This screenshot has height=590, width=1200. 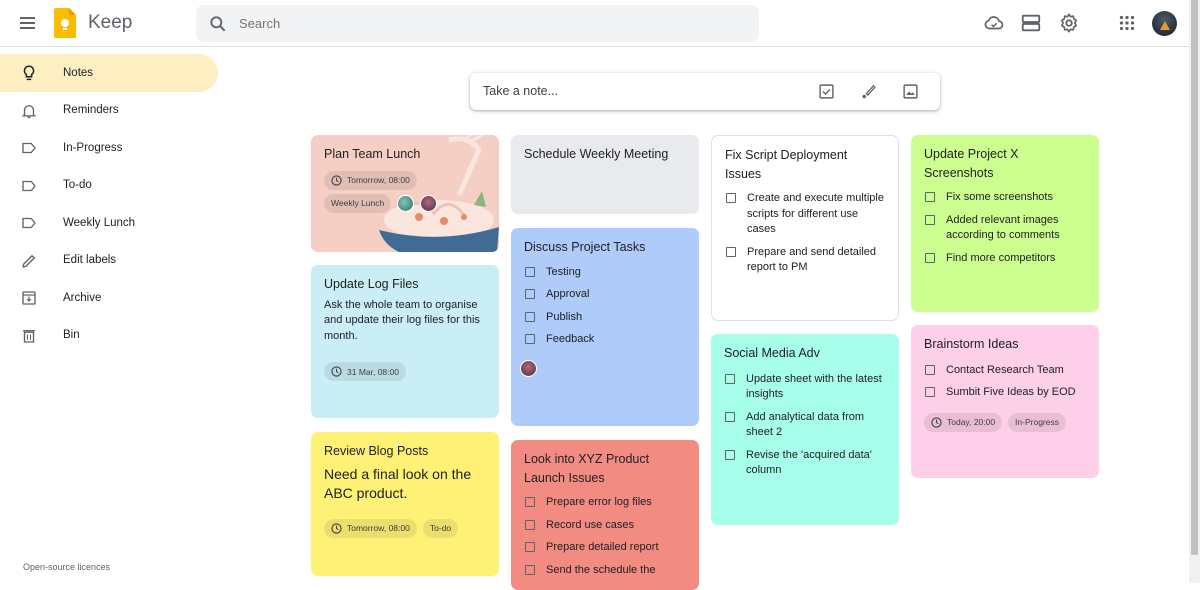 What do you see at coordinates (109, 336) in the screenshot?
I see `sidebar-item-bin: Bin` at bounding box center [109, 336].